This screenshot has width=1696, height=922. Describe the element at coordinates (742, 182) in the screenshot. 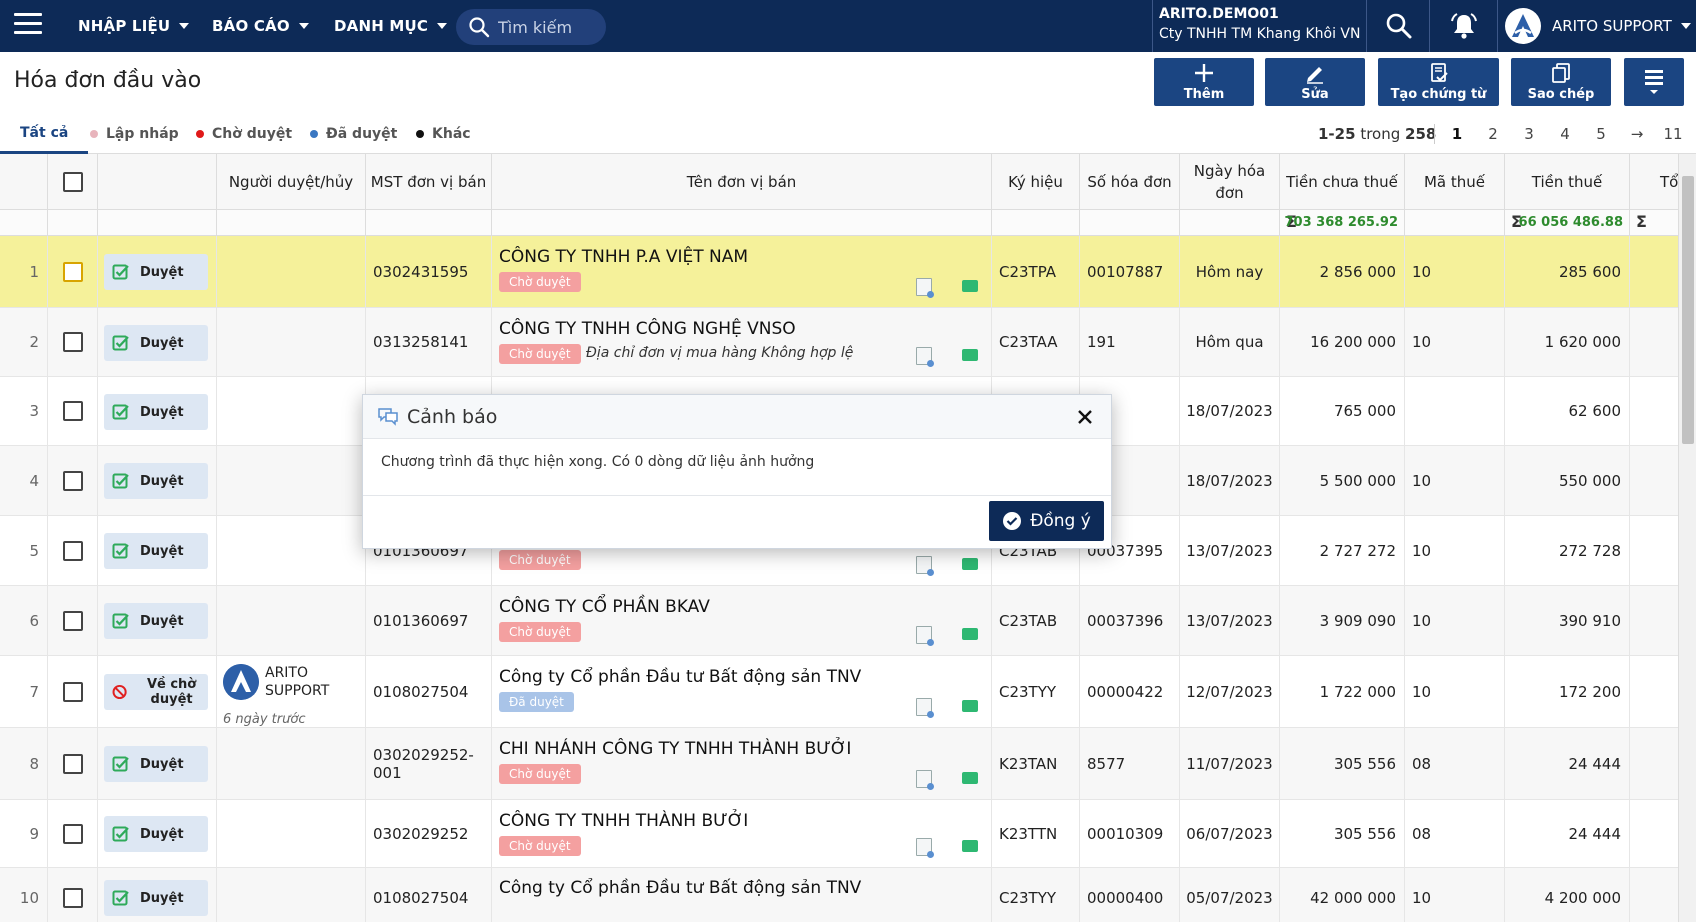

I see `header-seller-name: Tên đơn vị bán` at that location.